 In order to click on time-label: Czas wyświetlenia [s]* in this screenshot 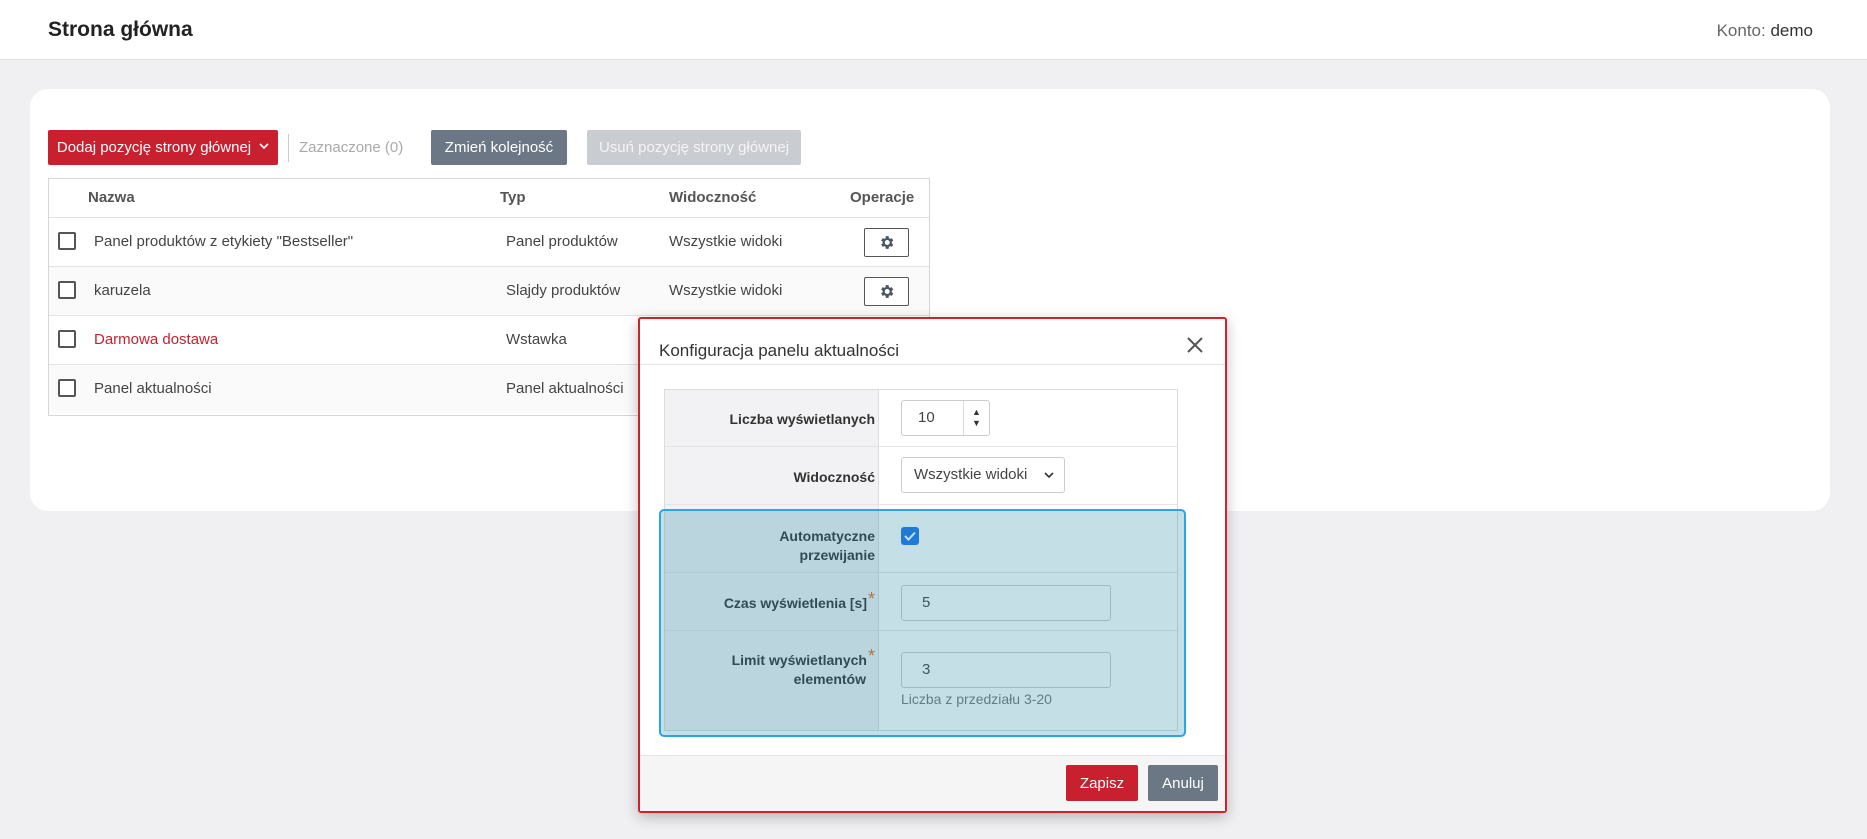, I will do `click(799, 601)`.